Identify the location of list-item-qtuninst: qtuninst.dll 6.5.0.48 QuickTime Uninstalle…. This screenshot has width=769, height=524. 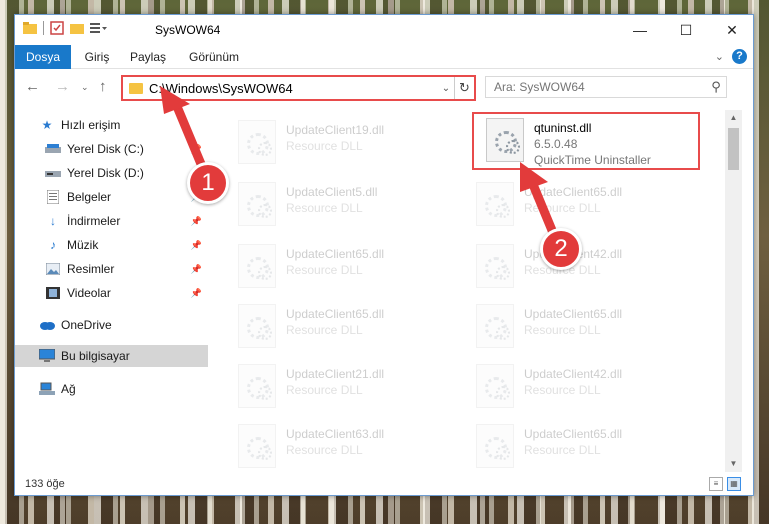
(586, 141).